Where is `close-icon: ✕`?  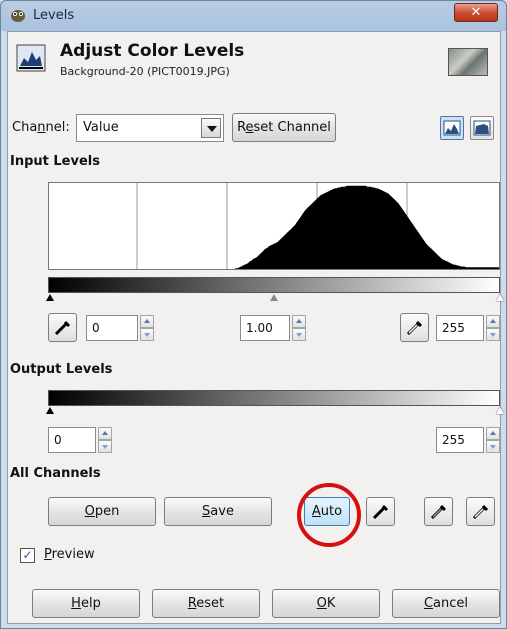
close-icon: ✕ is located at coordinates (476, 12).